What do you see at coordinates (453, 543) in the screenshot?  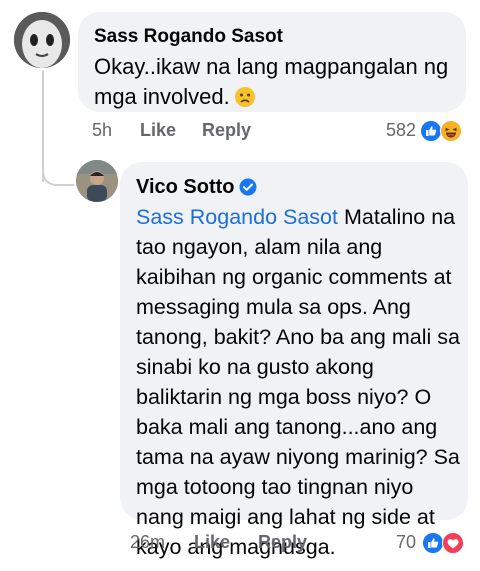 I see `love-reaction-icon` at bounding box center [453, 543].